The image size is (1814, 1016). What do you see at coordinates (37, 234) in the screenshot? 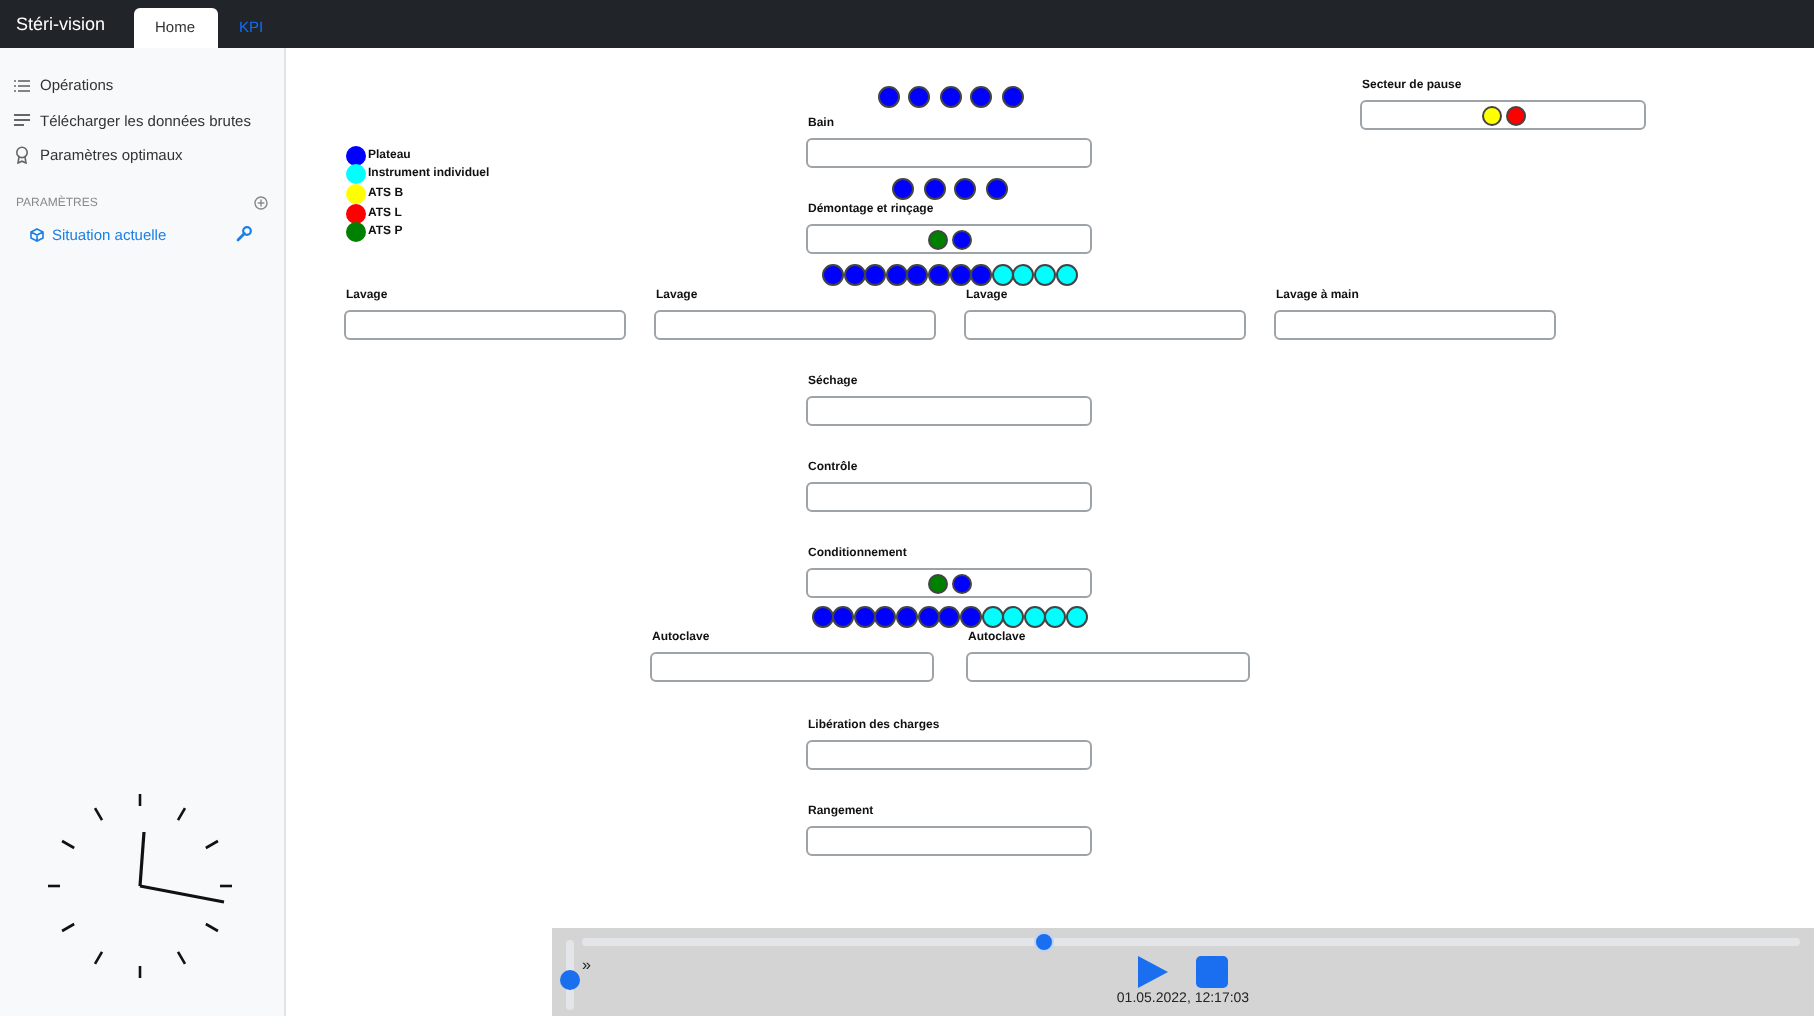
I see `cube-icon` at bounding box center [37, 234].